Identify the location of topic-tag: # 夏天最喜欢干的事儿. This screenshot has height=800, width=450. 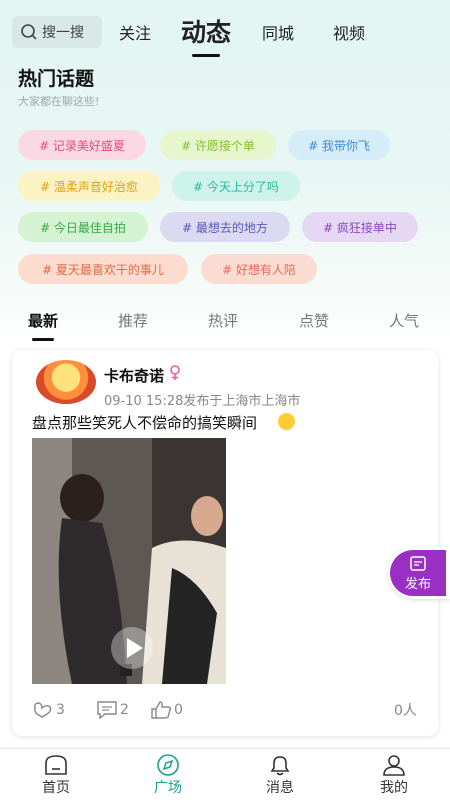
(103, 269).